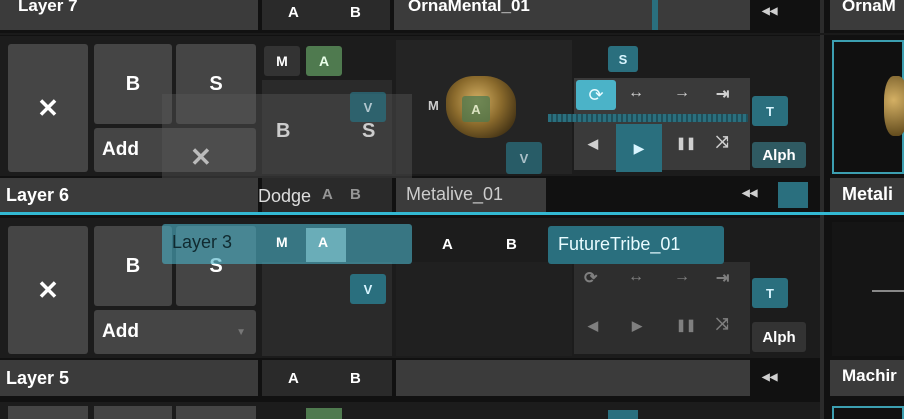  What do you see at coordinates (433, 105) in the screenshot?
I see `ghost-m-label: M` at bounding box center [433, 105].